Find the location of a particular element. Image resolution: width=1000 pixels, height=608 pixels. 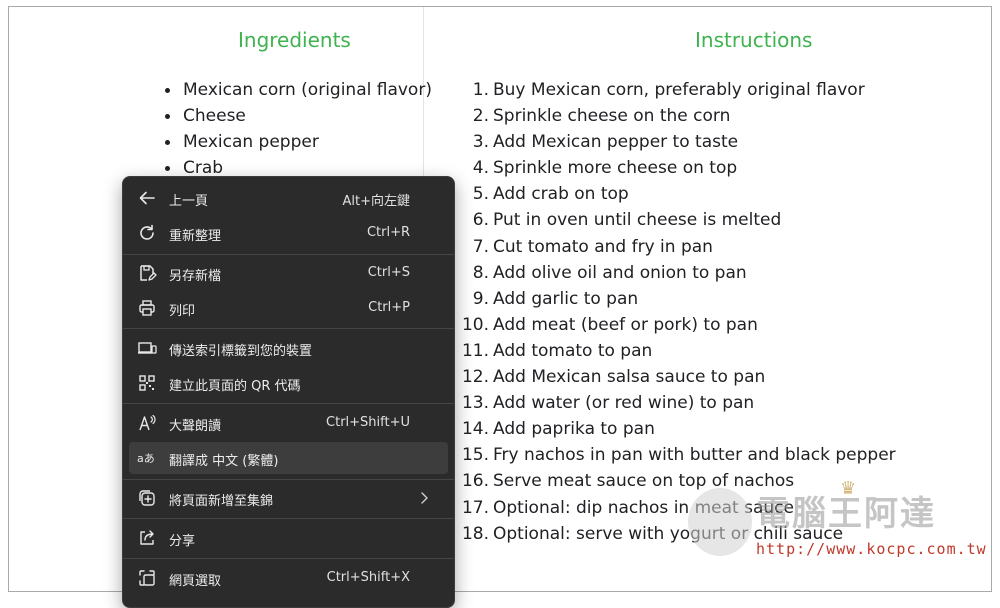

chevron-right-icon is located at coordinates (424, 498).